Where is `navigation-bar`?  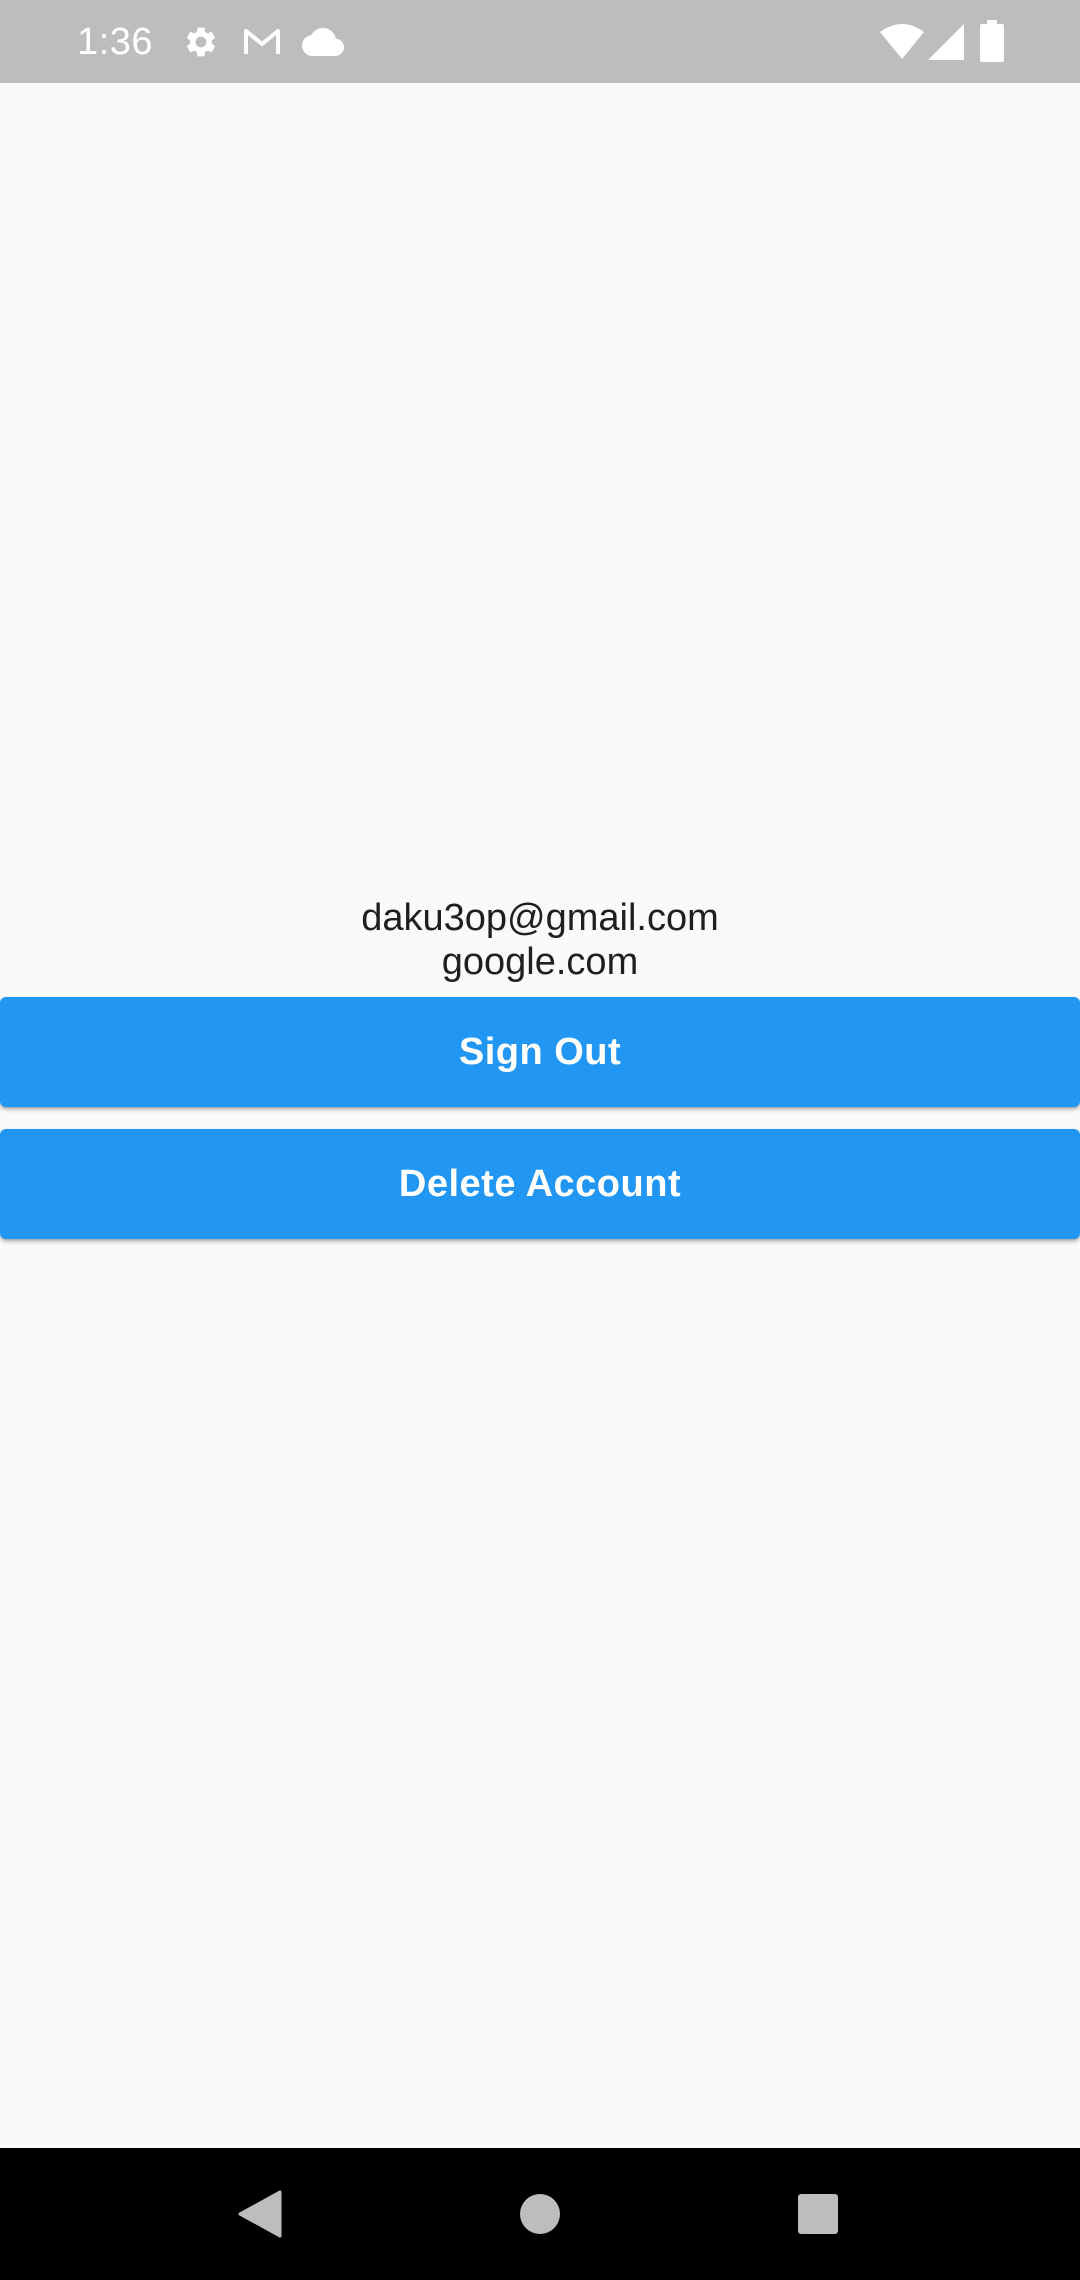
navigation-bar is located at coordinates (540, 2214).